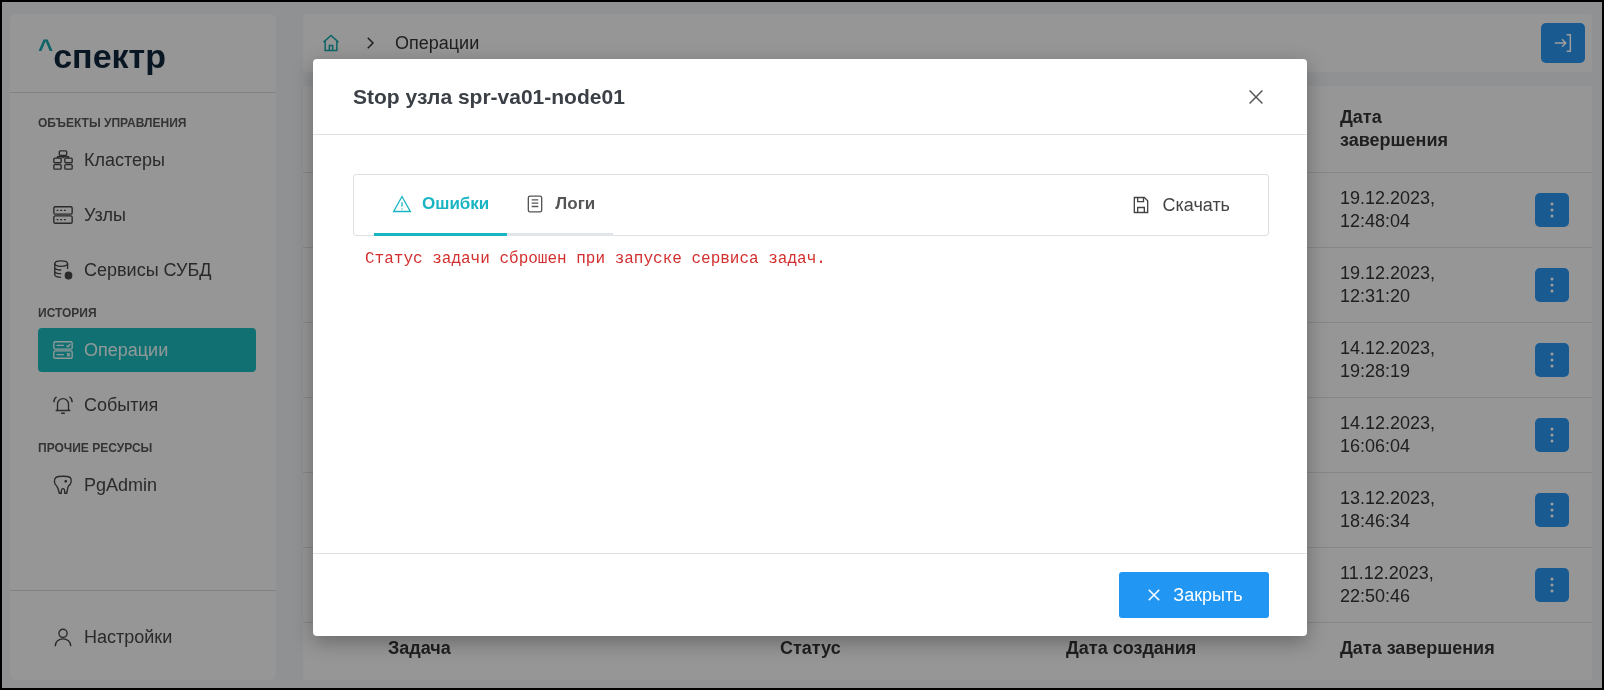 The height and width of the screenshot is (690, 1604). What do you see at coordinates (147, 270) in the screenshot?
I see `nav-item: Сервисы СУБД` at bounding box center [147, 270].